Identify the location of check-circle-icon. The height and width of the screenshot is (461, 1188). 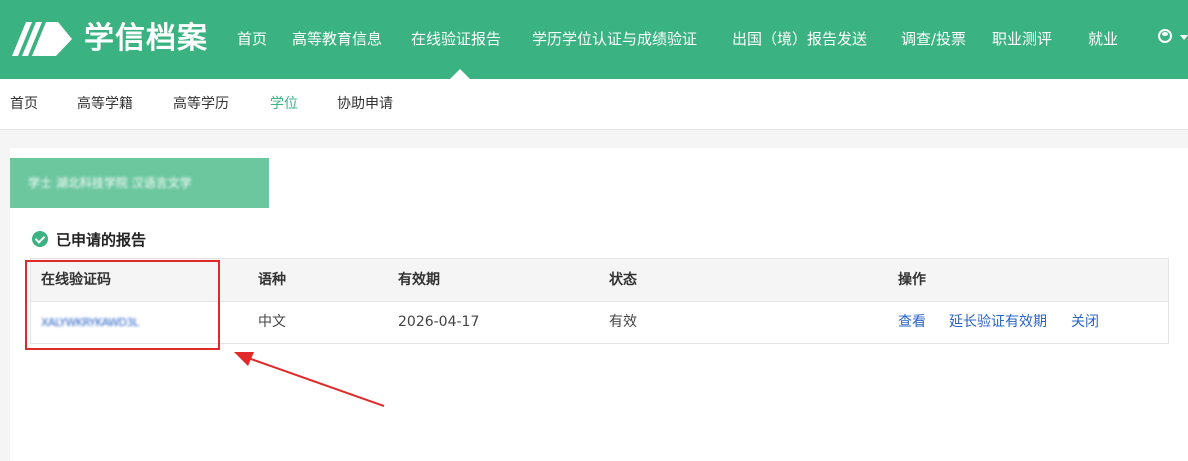
(40, 239).